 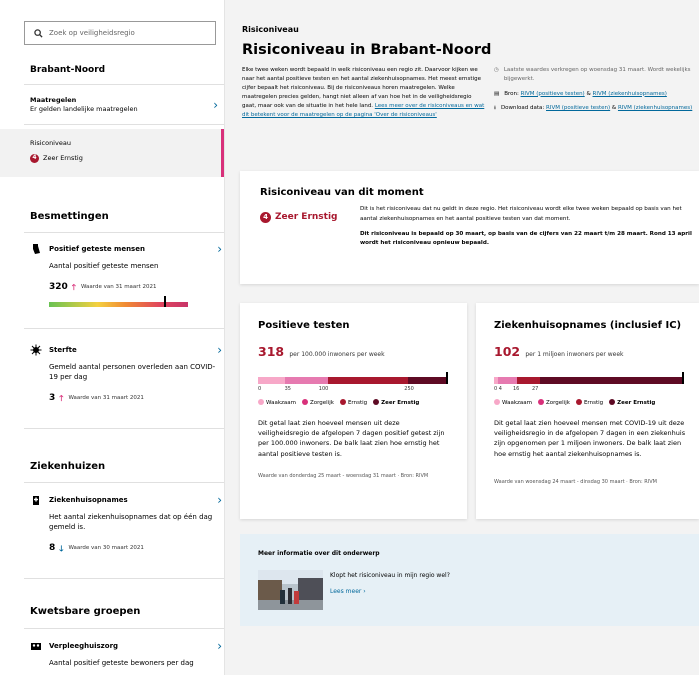 What do you see at coordinates (353, 352) in the screenshot?
I see `testen-value-row: 318 per 100.000 inwoners per week` at bounding box center [353, 352].